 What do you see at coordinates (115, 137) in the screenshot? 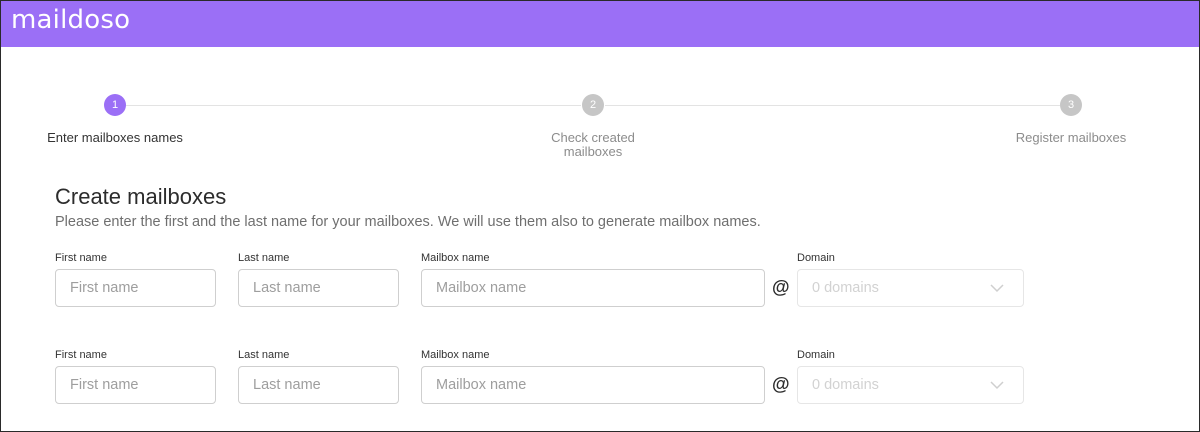
I see `step-1-label: Enter mailboxes names` at bounding box center [115, 137].